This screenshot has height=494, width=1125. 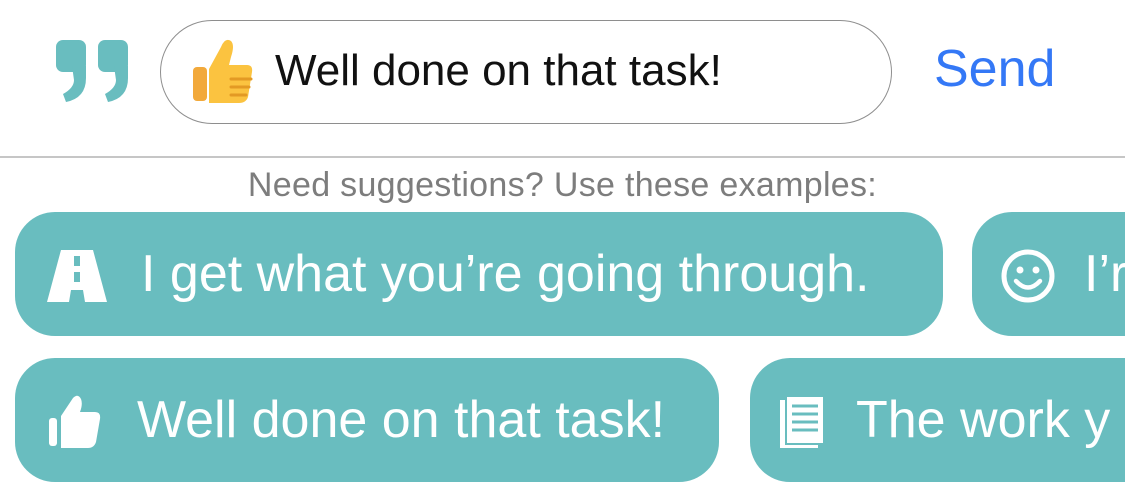 I want to click on suggestion-chip: The work y, so click(x=937, y=420).